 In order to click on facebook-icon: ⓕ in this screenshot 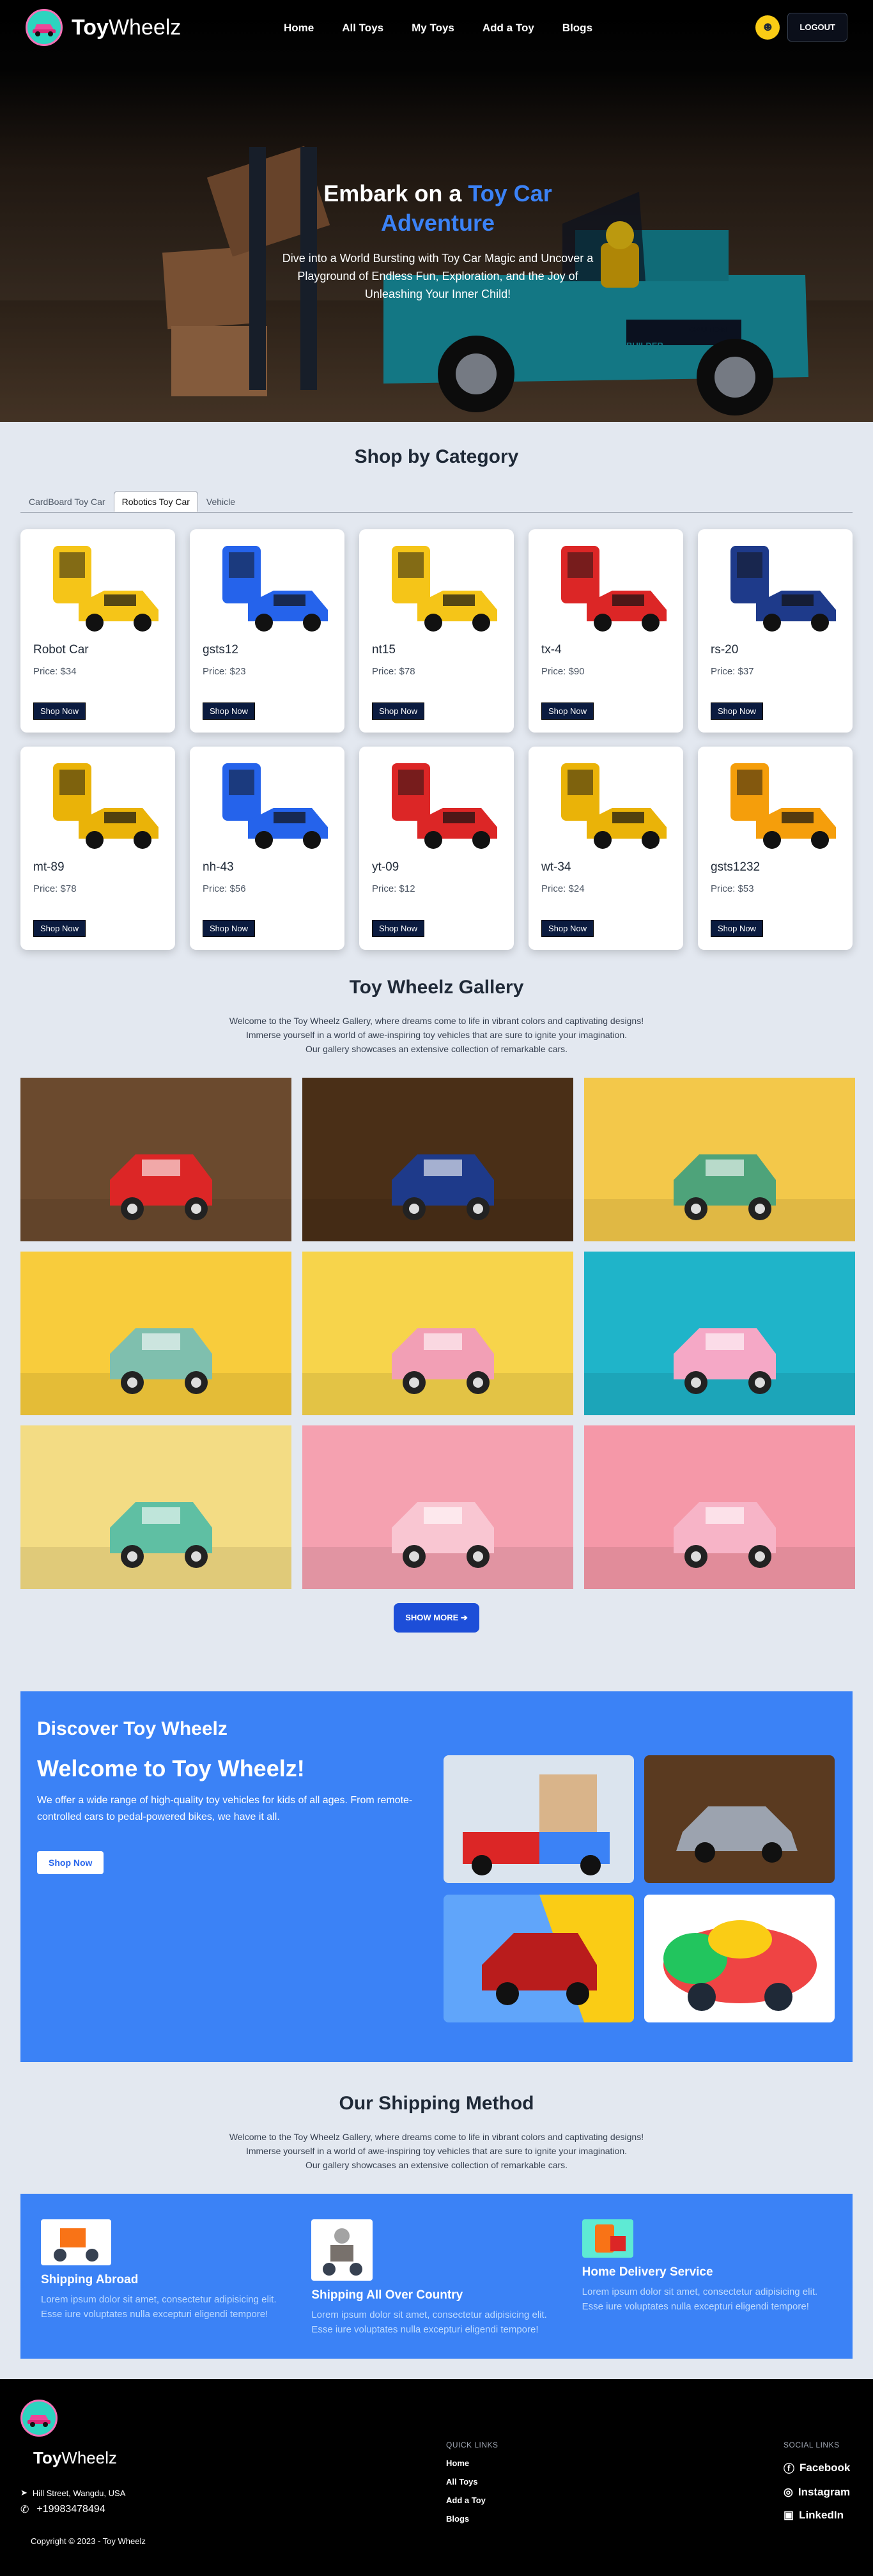, I will do `click(789, 2469)`.